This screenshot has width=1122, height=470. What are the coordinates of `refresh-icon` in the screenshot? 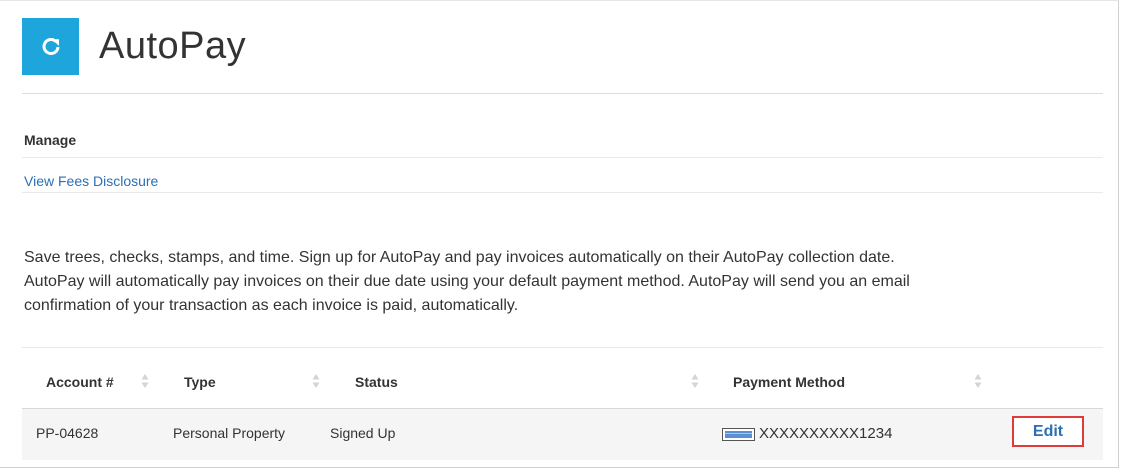 It's located at (51, 47).